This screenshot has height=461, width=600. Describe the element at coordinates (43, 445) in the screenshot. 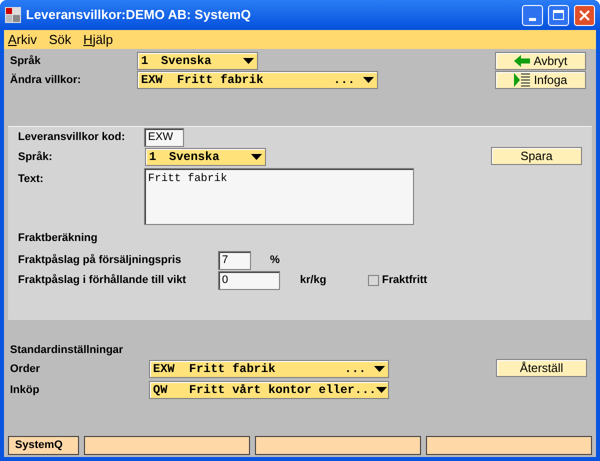

I see `status-cell: SystemQ` at that location.